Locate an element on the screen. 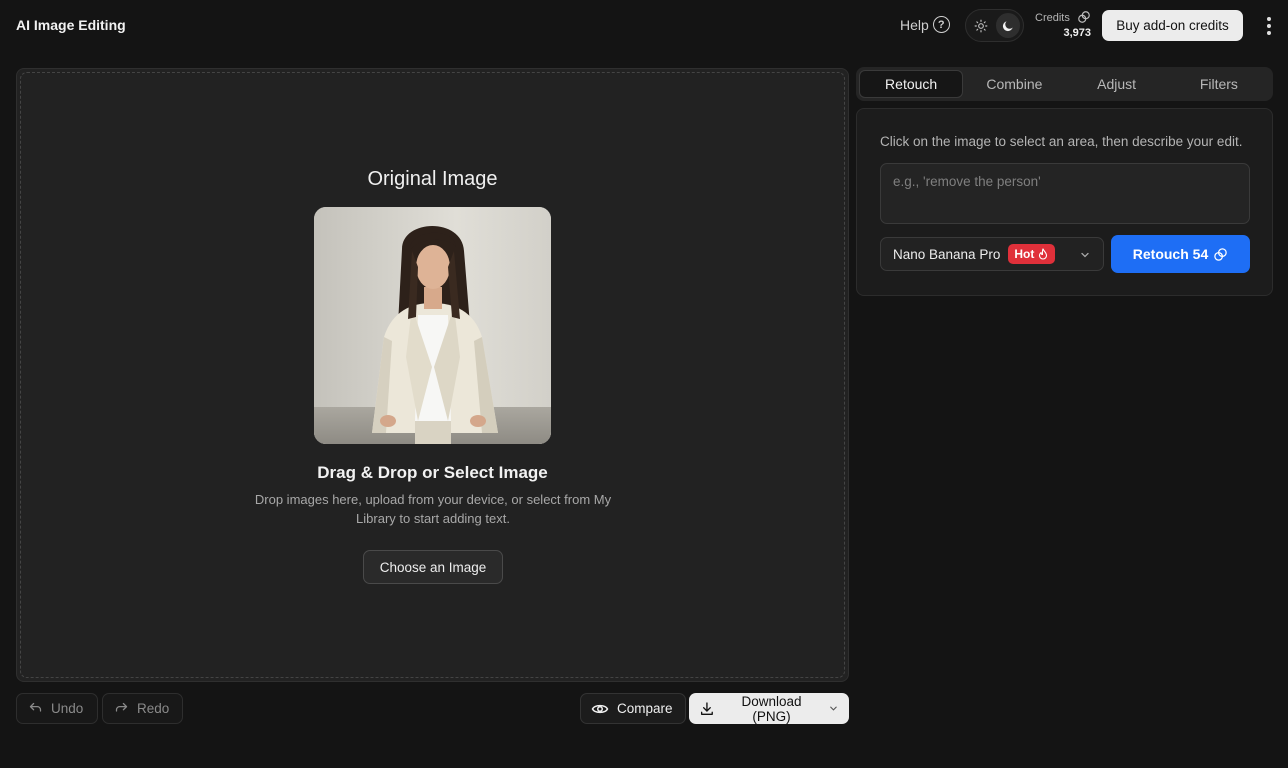 This screenshot has width=1288, height=768. retouch-label: Retouch 54 is located at coordinates (1170, 254).